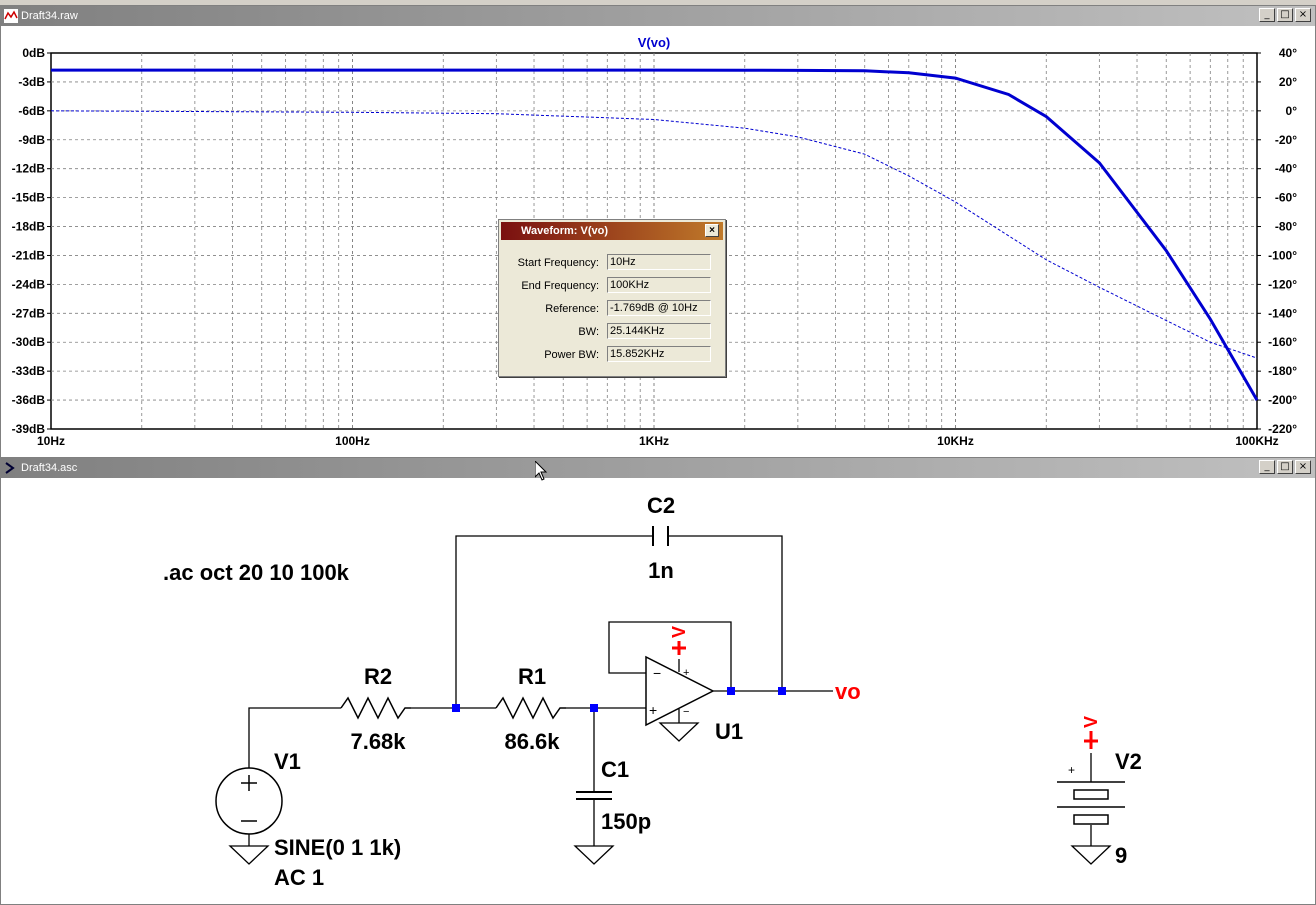 The width and height of the screenshot is (1316, 905). What do you see at coordinates (686, 712) in the screenshot?
I see `opamp-vminus: −` at bounding box center [686, 712].